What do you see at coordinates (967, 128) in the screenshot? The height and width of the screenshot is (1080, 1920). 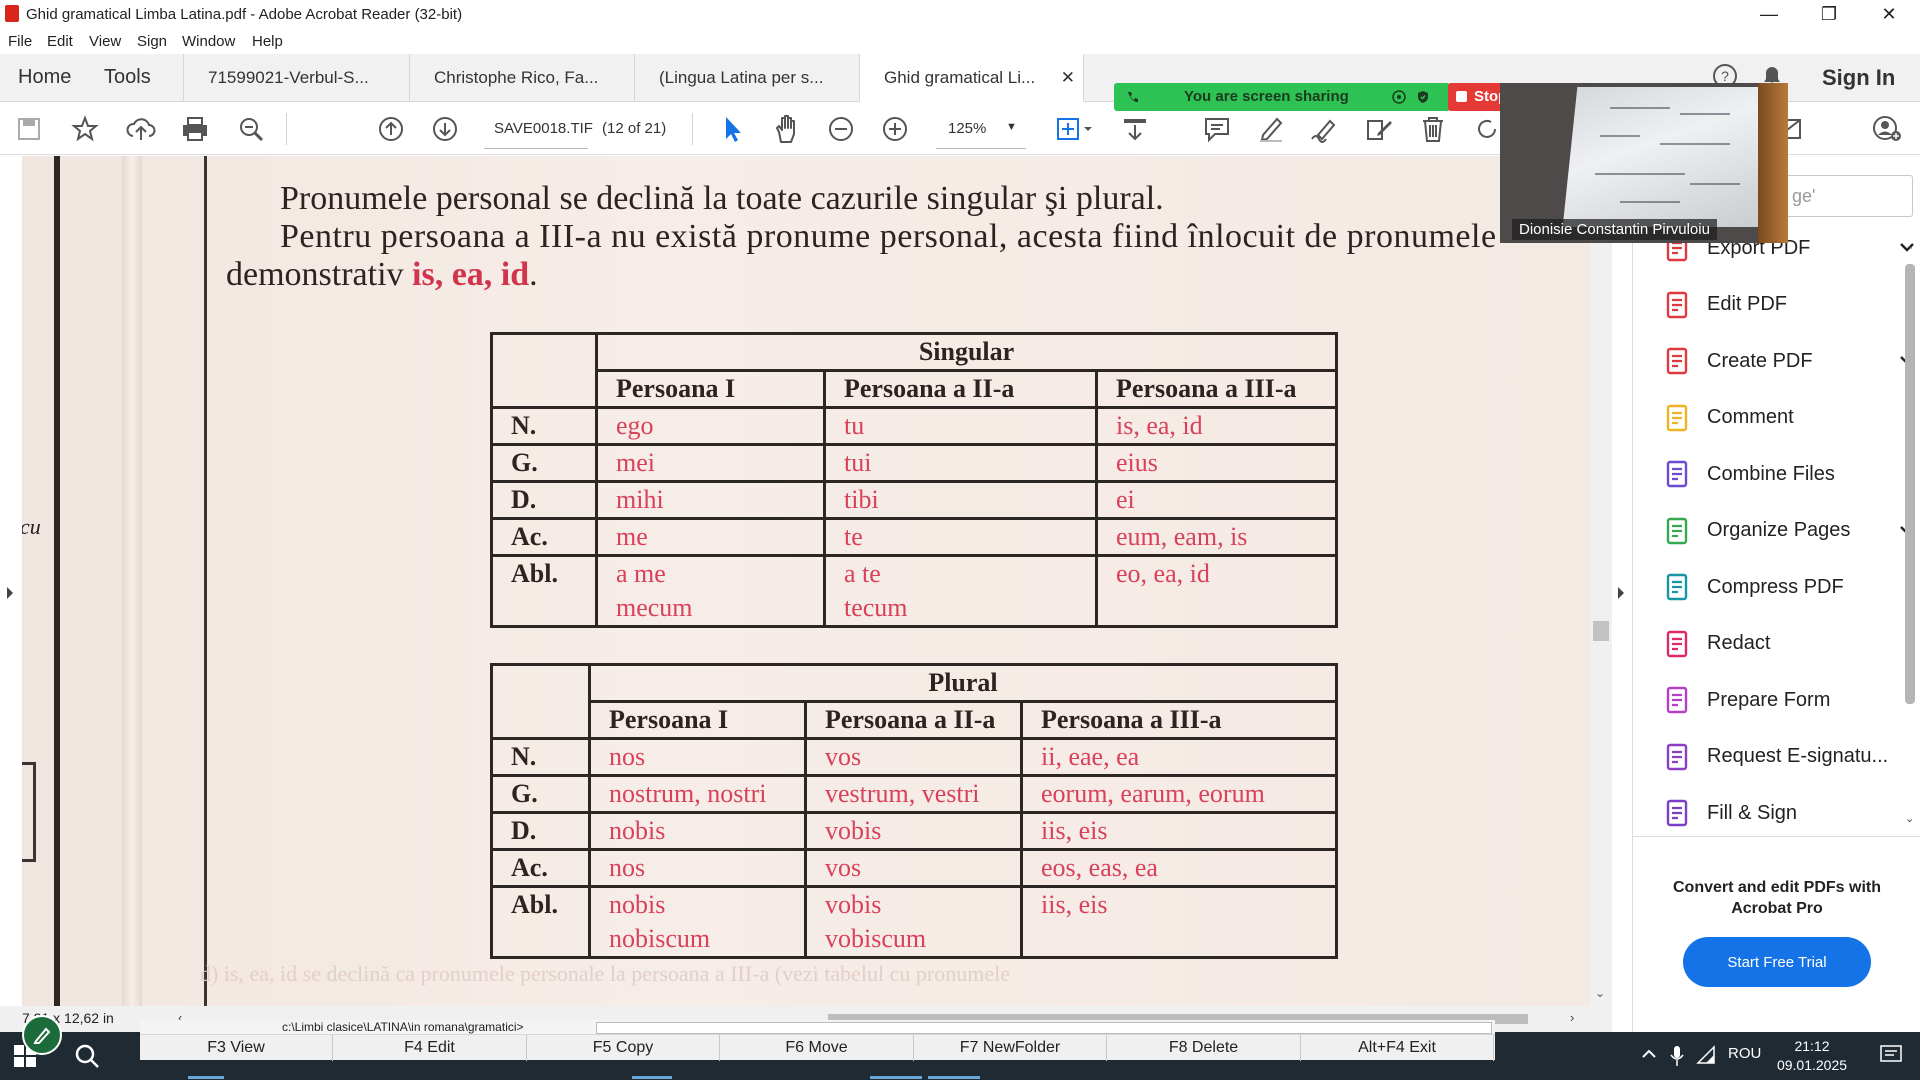 I see `zoom-value: 125%` at bounding box center [967, 128].